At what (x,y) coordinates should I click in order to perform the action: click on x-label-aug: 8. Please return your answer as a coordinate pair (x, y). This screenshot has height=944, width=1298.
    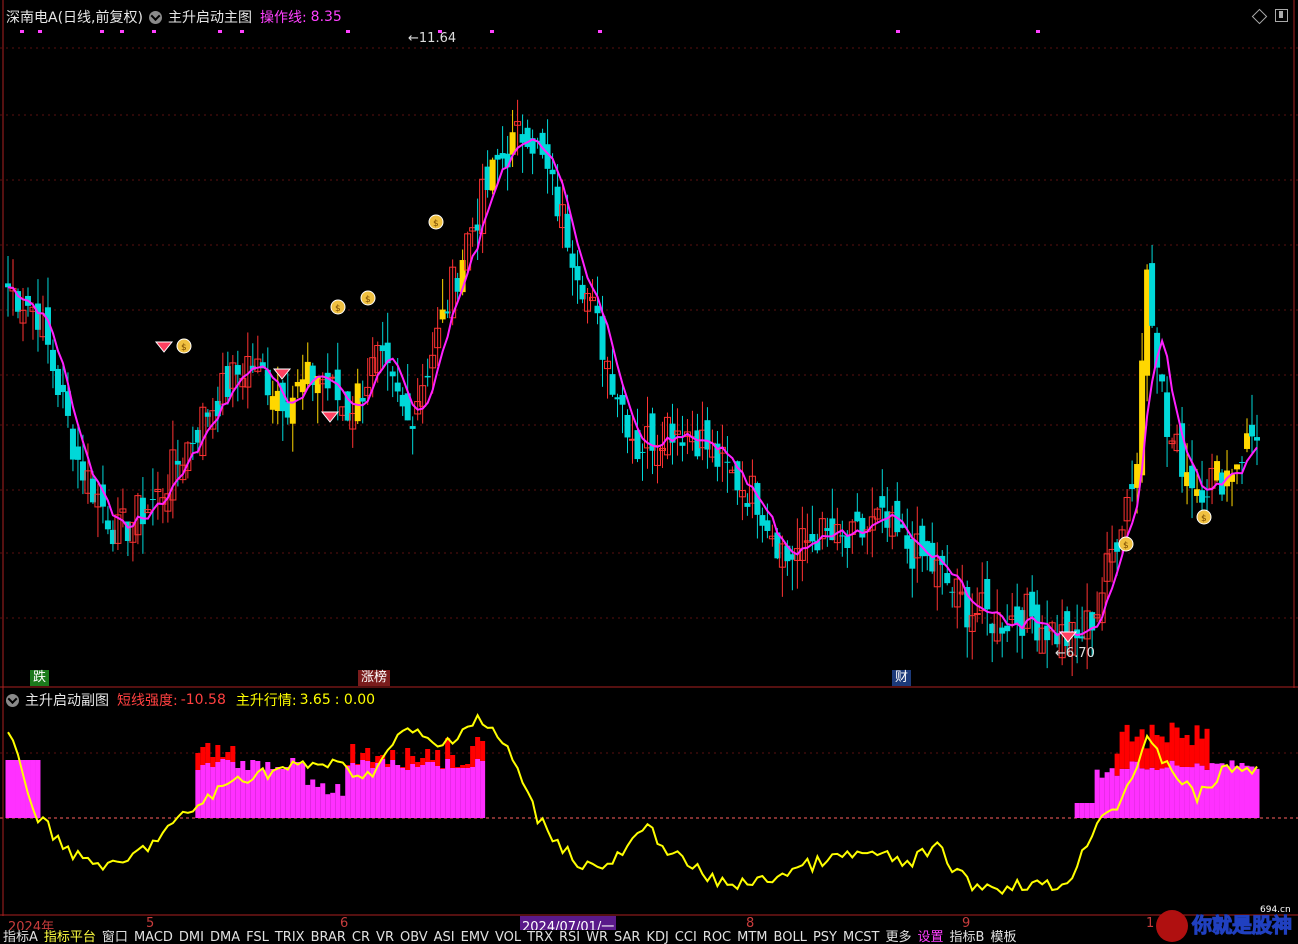
    Looking at the image, I should click on (750, 923).